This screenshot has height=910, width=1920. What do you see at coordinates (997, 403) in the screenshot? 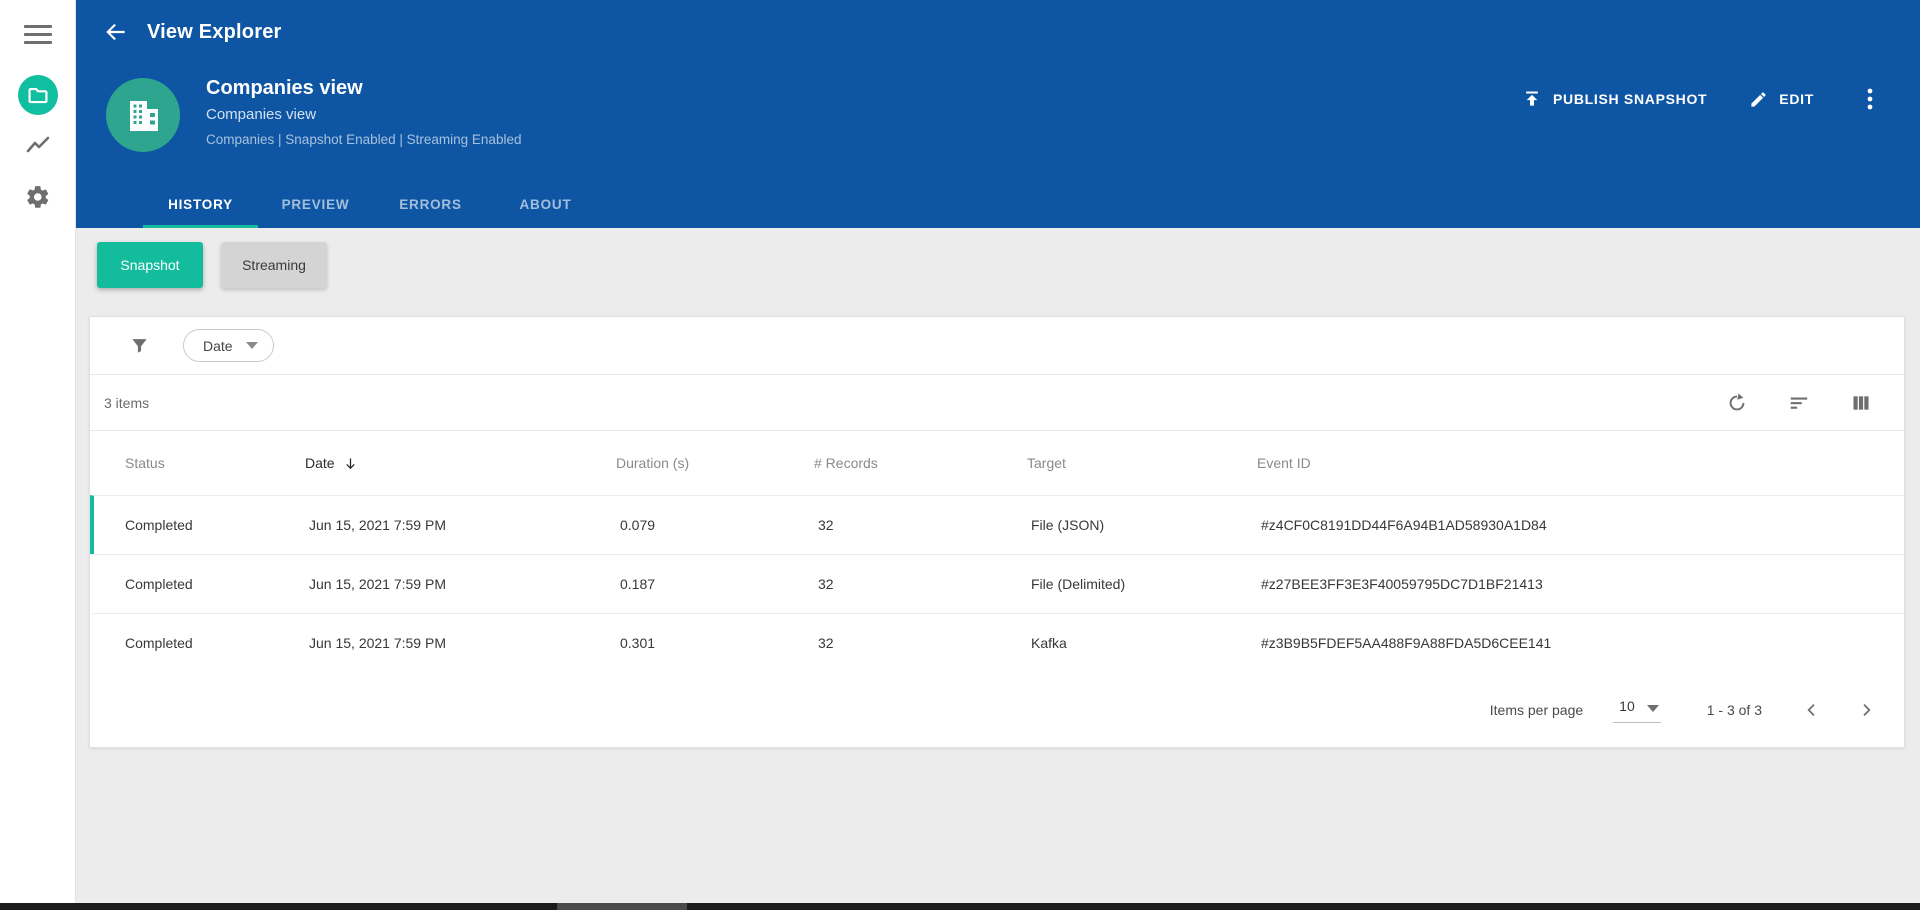
I see `table-toolbar: 3 items` at bounding box center [997, 403].